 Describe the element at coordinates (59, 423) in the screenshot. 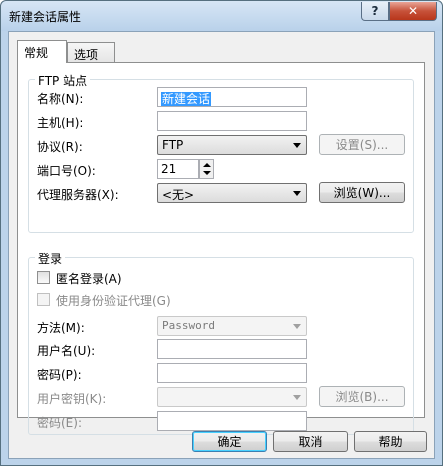

I see `passphrase-label: 密码(E):` at that location.